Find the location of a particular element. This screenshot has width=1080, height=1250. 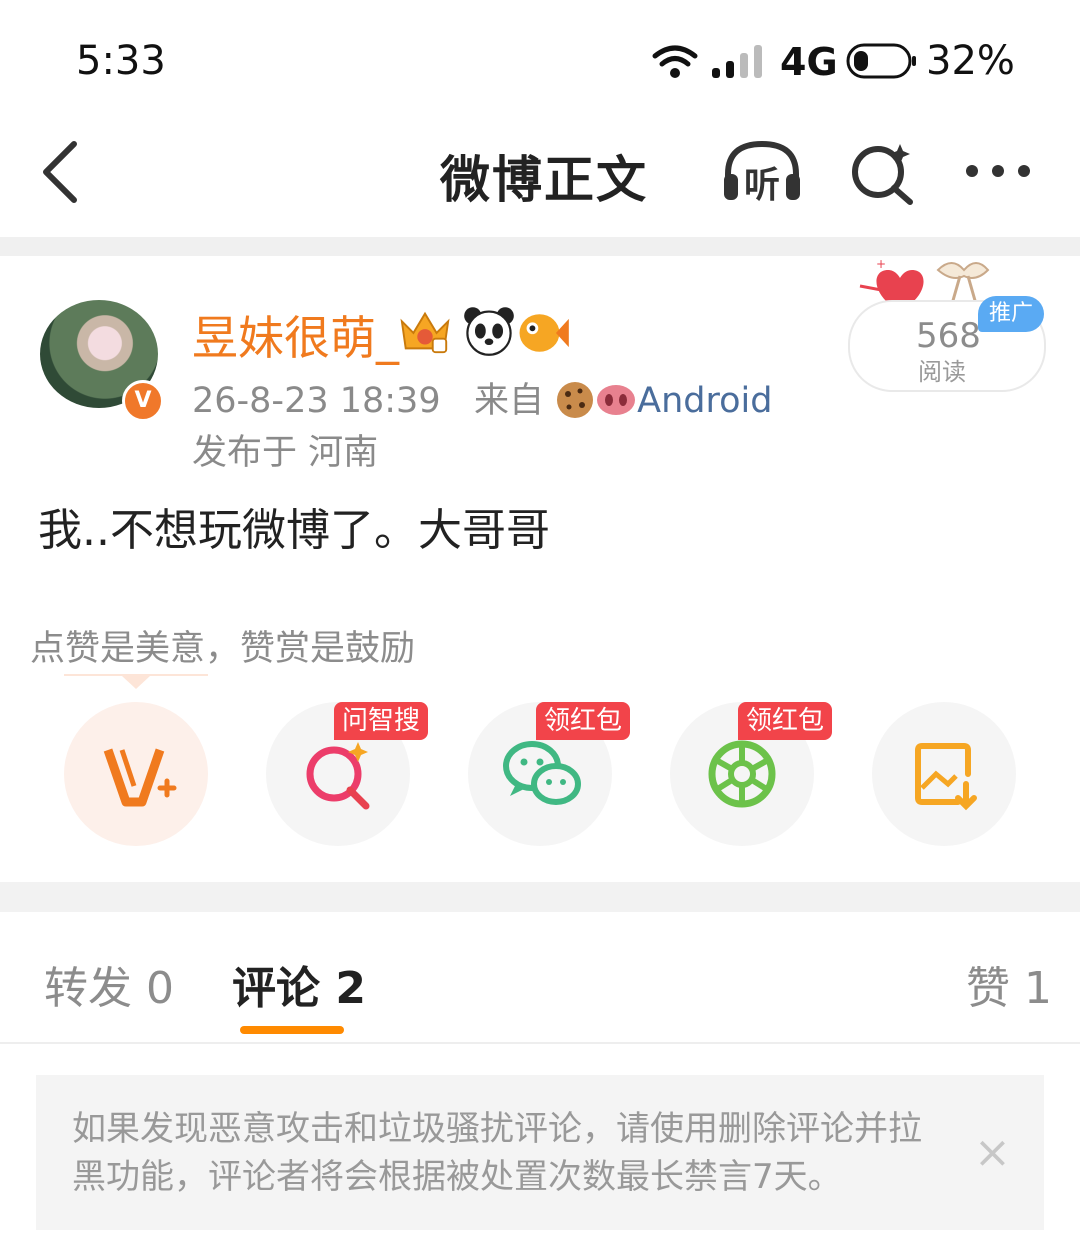

network-type: 4G is located at coordinates (809, 62).